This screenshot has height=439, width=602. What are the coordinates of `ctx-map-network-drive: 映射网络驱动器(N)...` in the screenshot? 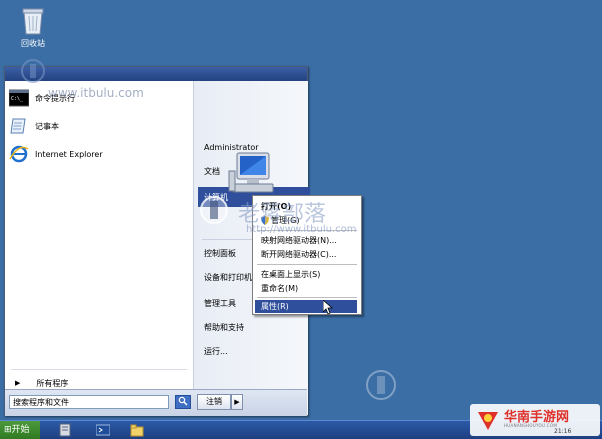 It's located at (306, 240).